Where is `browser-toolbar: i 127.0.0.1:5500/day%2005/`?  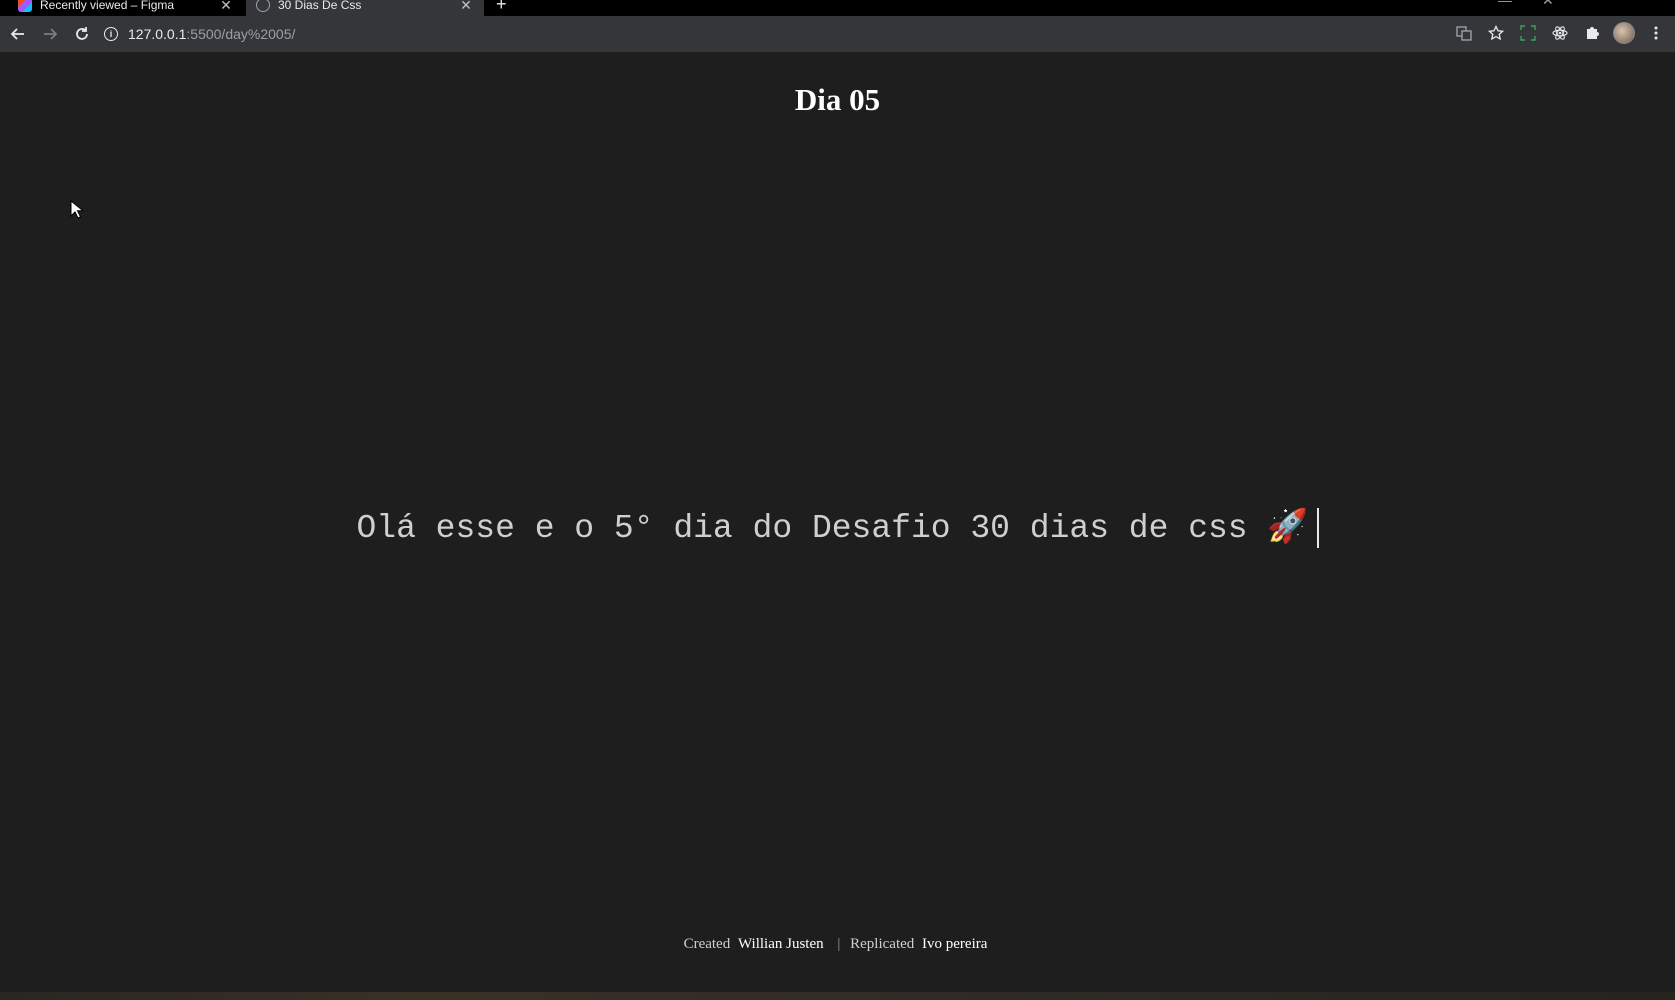 browser-toolbar: i 127.0.0.1:5500/day%2005/ is located at coordinates (837, 34).